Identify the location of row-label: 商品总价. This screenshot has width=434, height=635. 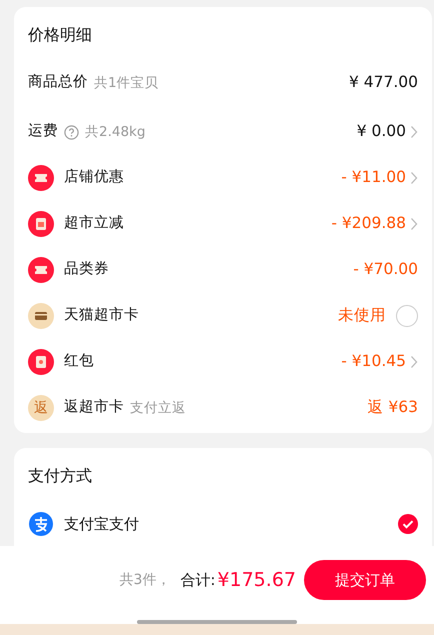
(58, 82).